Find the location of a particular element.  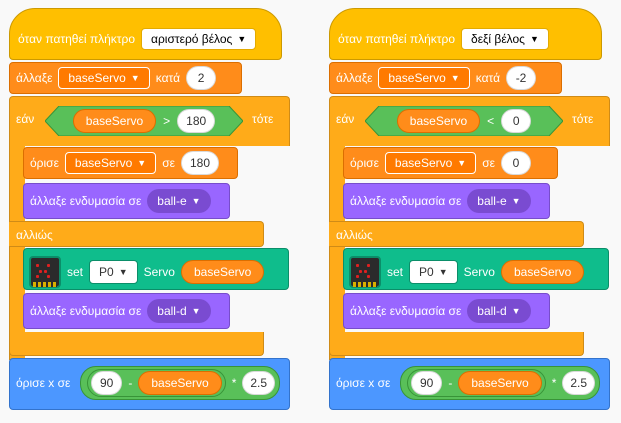

change-amount-input: -2 is located at coordinates (521, 78).